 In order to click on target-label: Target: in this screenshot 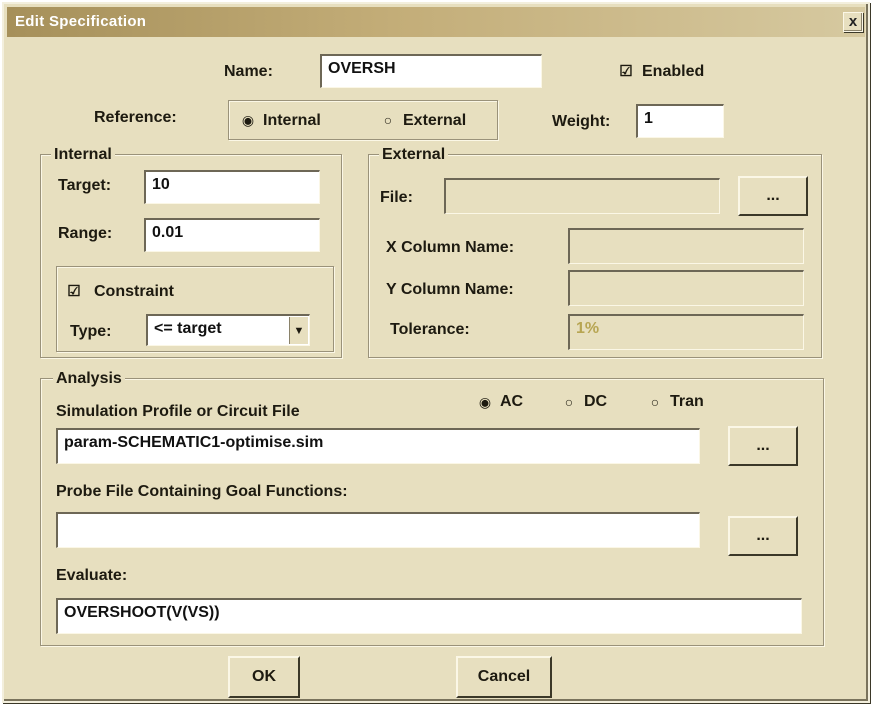, I will do `click(85, 185)`.